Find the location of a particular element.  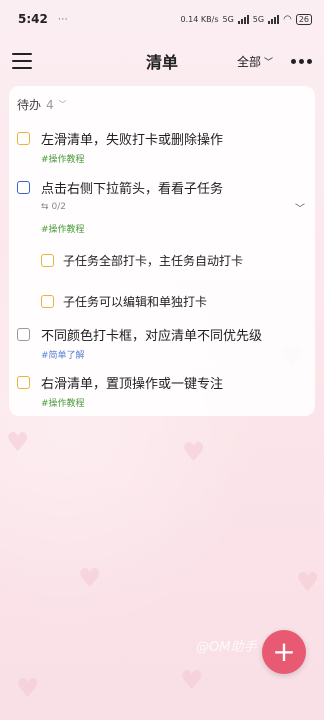

notification-dots: ⋯ is located at coordinates (63, 19).